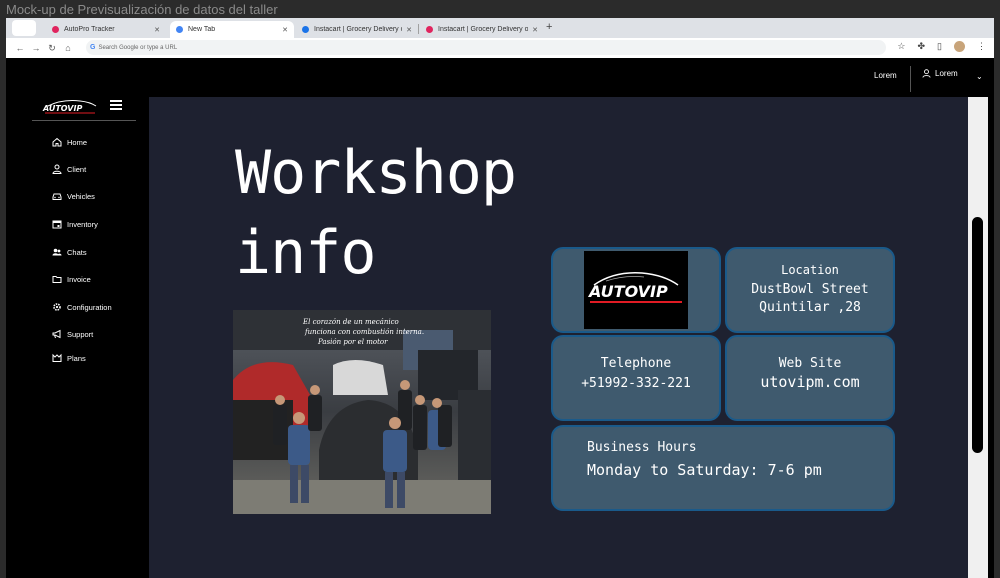 Image resolution: width=1000 pixels, height=578 pixels. Describe the element at coordinates (138, 47) in the screenshot. I see `omnibox-placeholder: Search Google or type a URL` at that location.